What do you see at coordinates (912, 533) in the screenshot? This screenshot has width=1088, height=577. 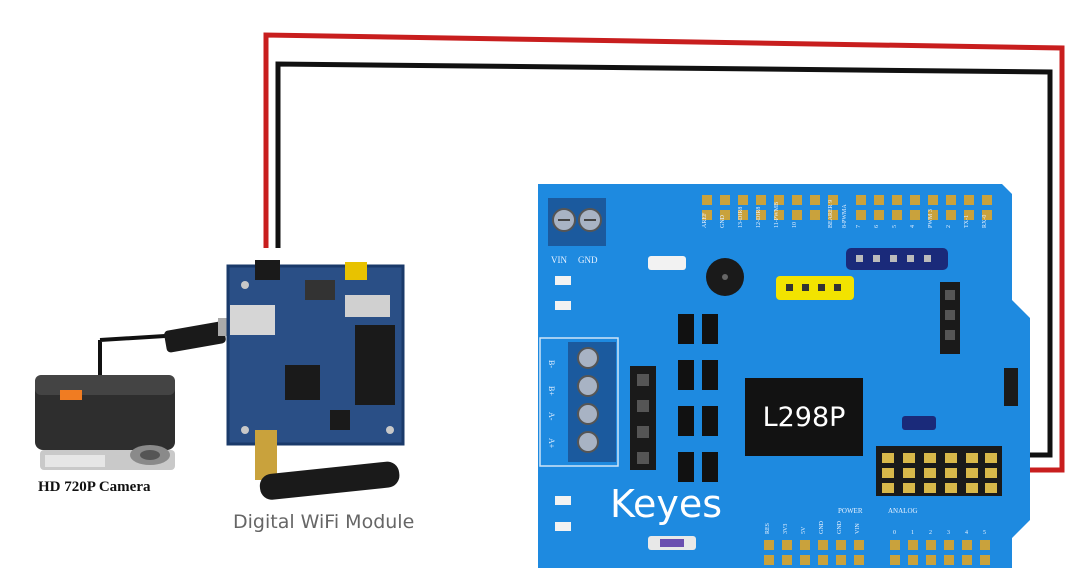 I see `analog-pin-label: 1` at bounding box center [912, 533].